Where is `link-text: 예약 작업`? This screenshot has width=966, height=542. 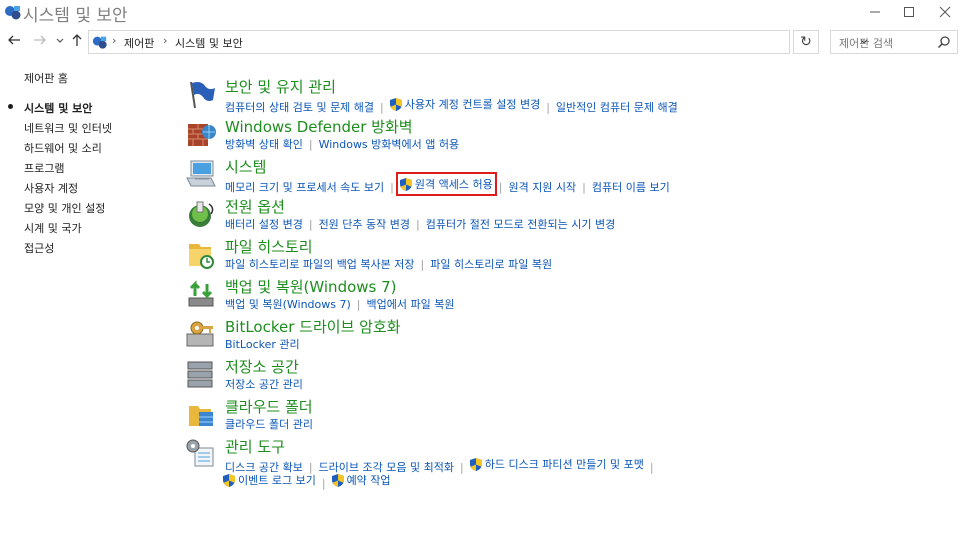 link-text: 예약 작업 is located at coordinates (368, 480).